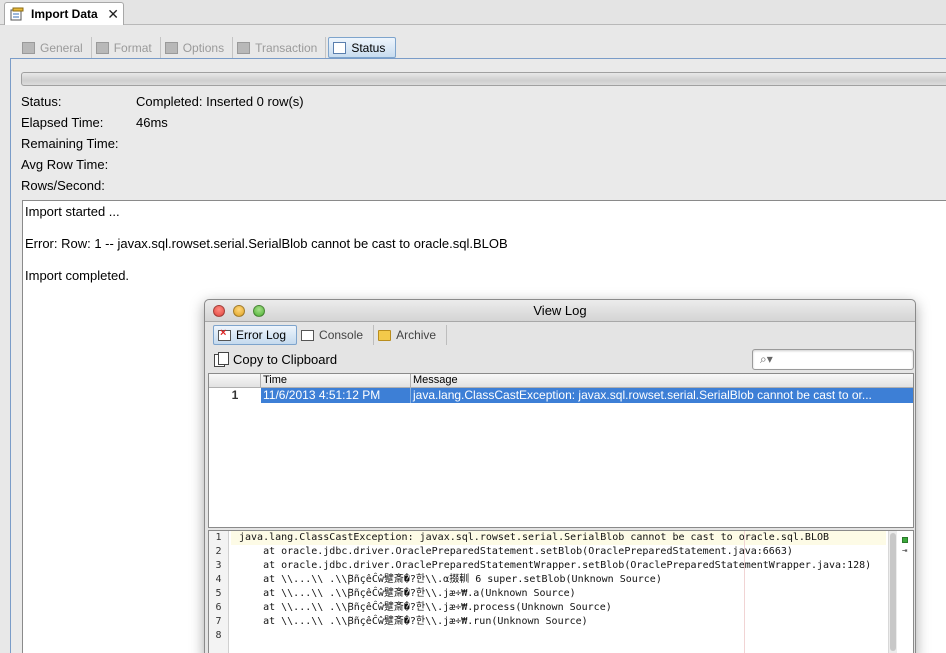  Describe the element at coordinates (341, 335) in the screenshot. I see `tab-label: Console` at that location.